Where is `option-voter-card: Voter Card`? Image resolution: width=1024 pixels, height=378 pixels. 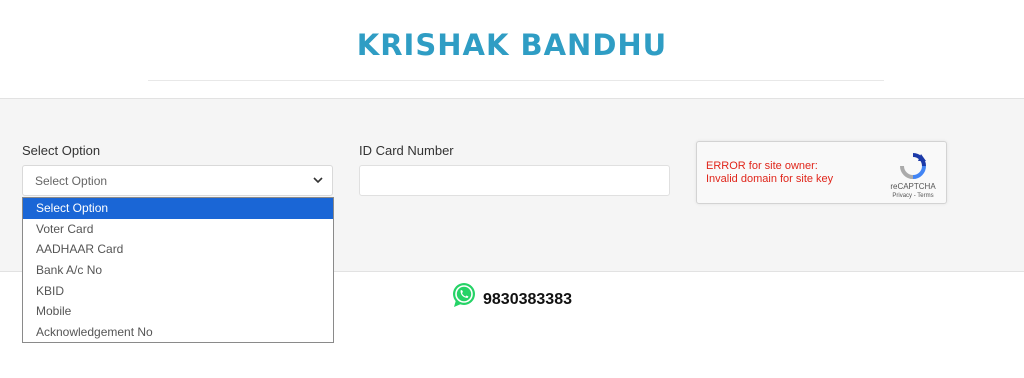
option-voter-card: Voter Card is located at coordinates (178, 229).